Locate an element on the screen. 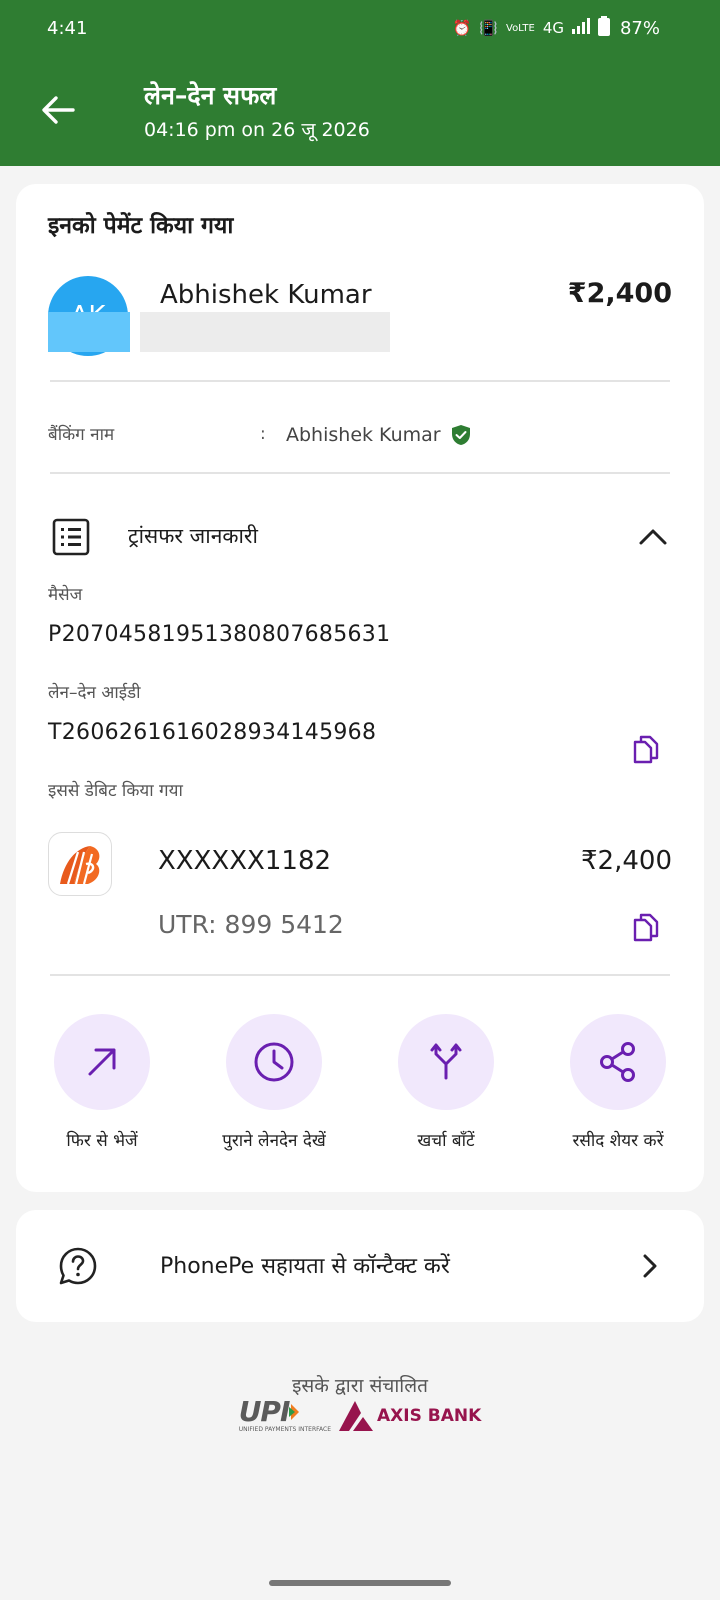 Image resolution: width=720 pixels, height=1600 pixels. status-icons: ⏰ 📳 VoLTE 4G 87% is located at coordinates (556, 28).